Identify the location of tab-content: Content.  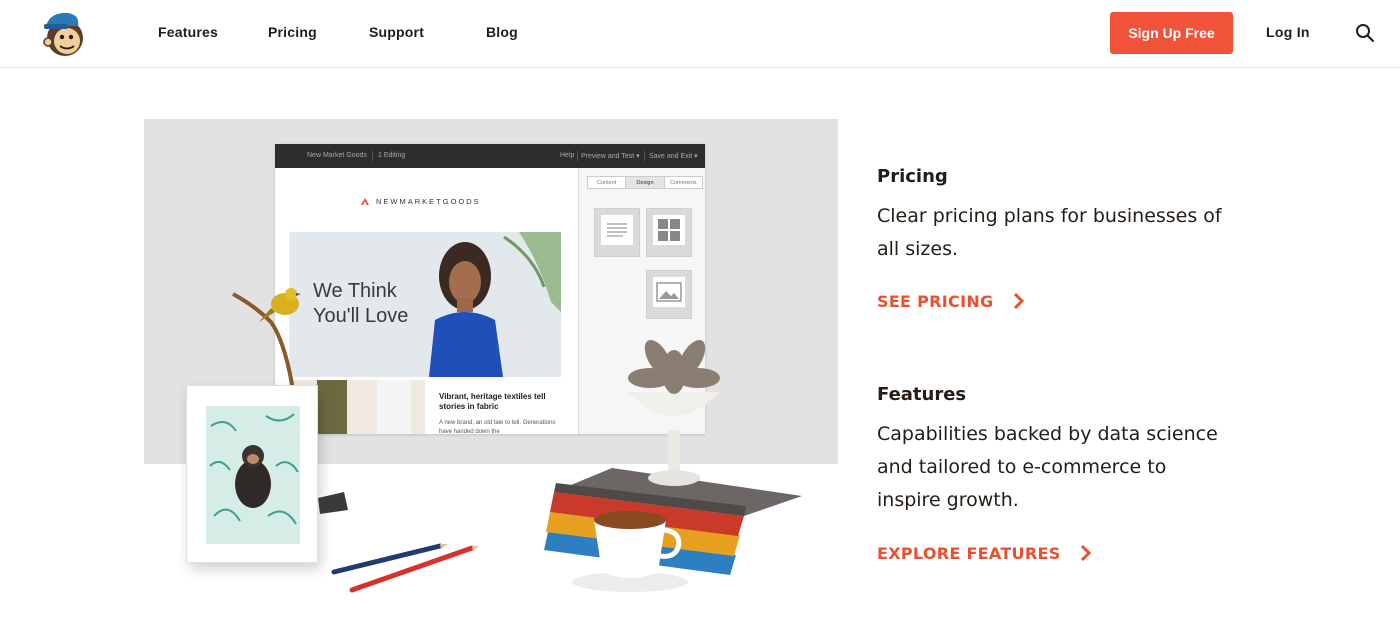
(607, 182).